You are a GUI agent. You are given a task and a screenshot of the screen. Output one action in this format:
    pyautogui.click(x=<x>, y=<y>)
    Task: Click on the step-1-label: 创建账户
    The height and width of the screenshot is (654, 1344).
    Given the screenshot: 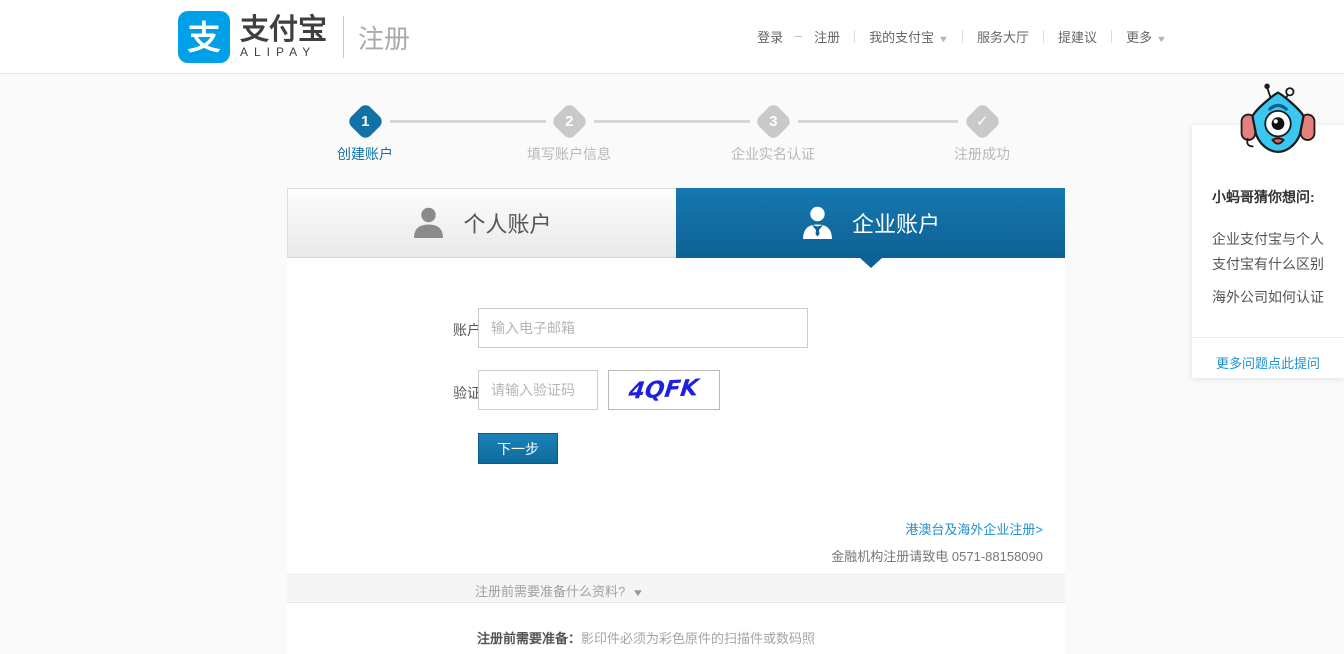 What is the action you would take?
    pyautogui.click(x=365, y=154)
    